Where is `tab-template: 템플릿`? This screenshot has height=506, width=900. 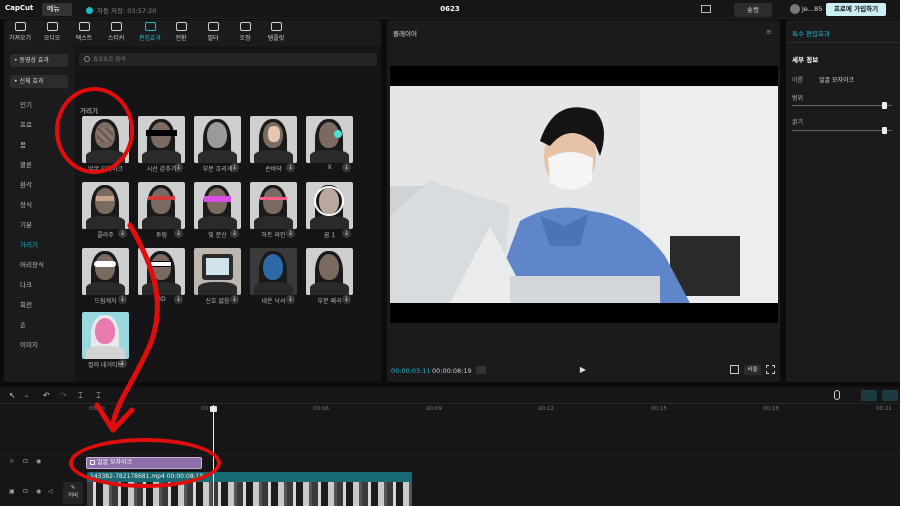
tab-template: 템플릿 is located at coordinates (276, 33).